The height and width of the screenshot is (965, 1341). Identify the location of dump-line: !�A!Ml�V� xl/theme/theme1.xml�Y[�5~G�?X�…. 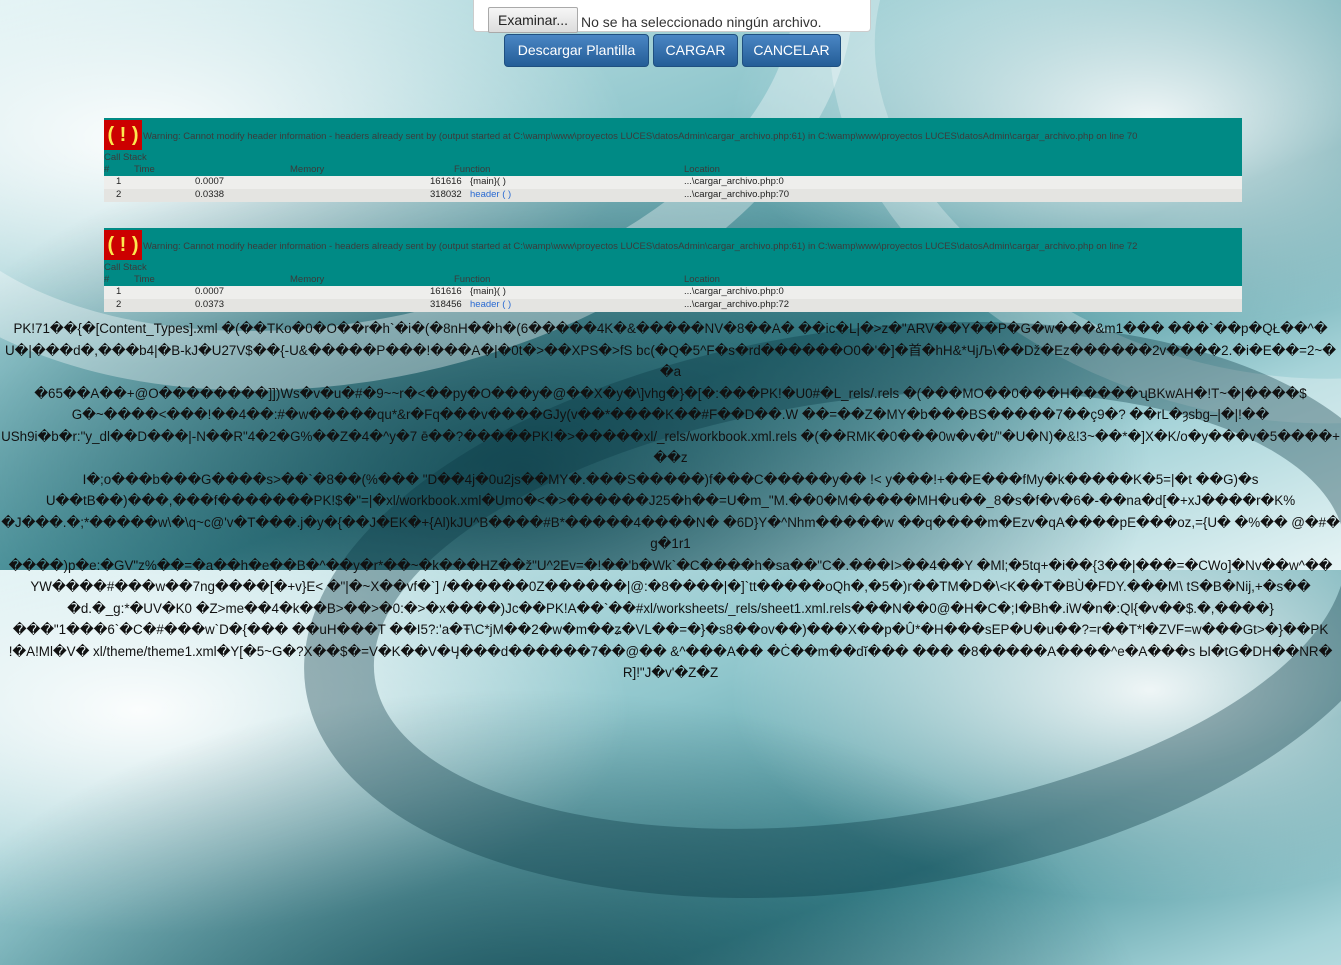
(670, 662).